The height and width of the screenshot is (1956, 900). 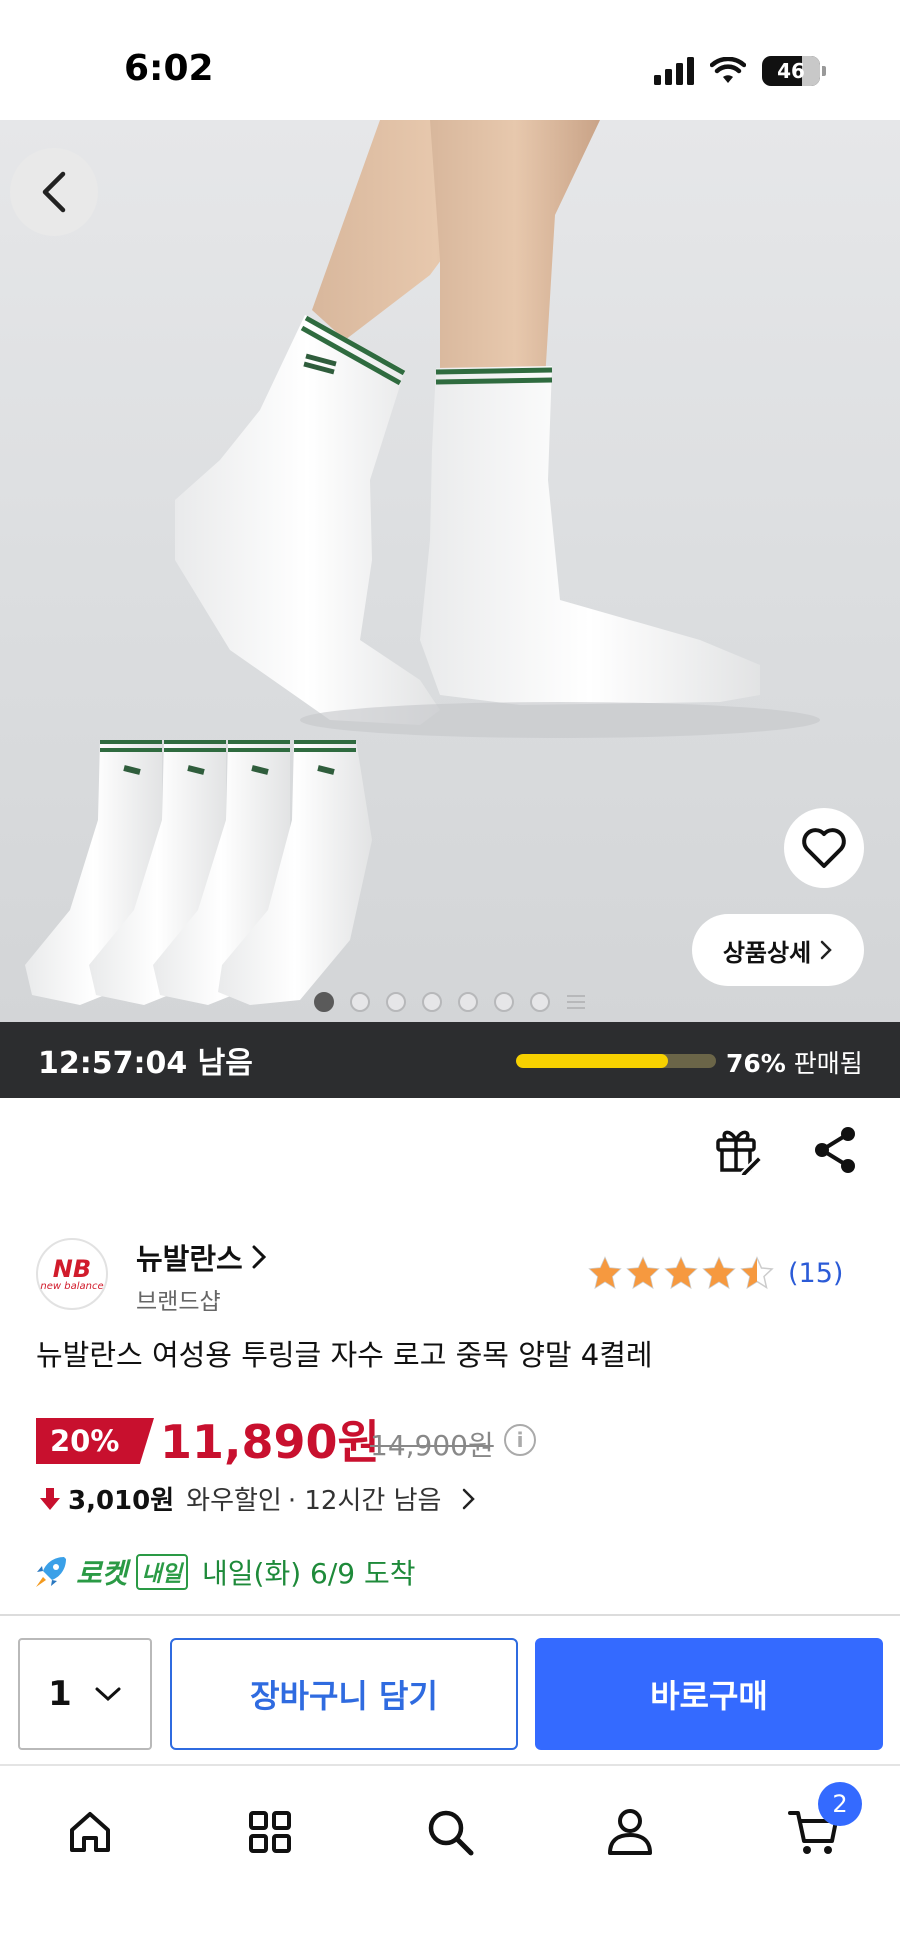 What do you see at coordinates (709, 1694) in the screenshot?
I see `buy-now-button: 바로구매` at bounding box center [709, 1694].